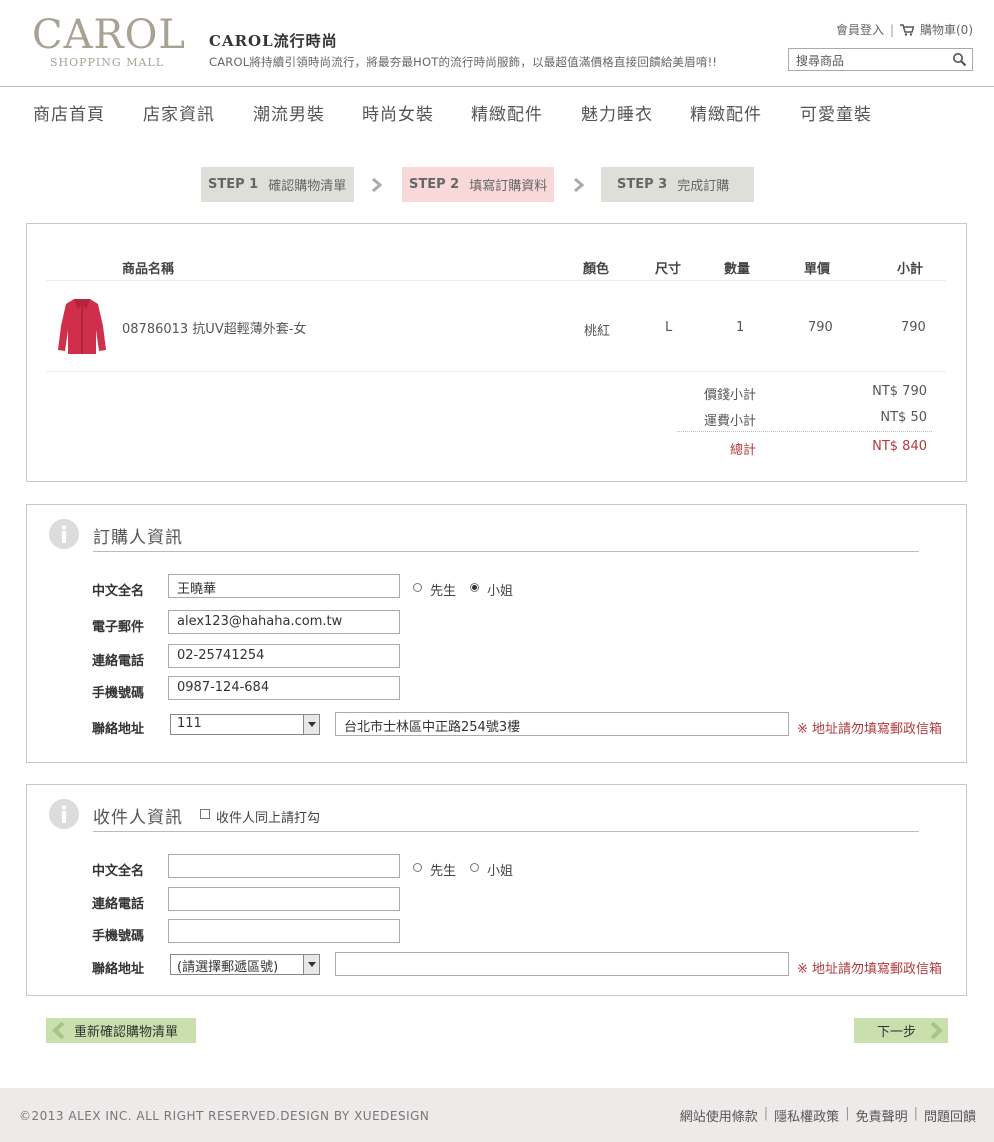 The width and height of the screenshot is (994, 1142). What do you see at coordinates (910, 269) in the screenshot?
I see `col-header-subtotal: 小計` at bounding box center [910, 269].